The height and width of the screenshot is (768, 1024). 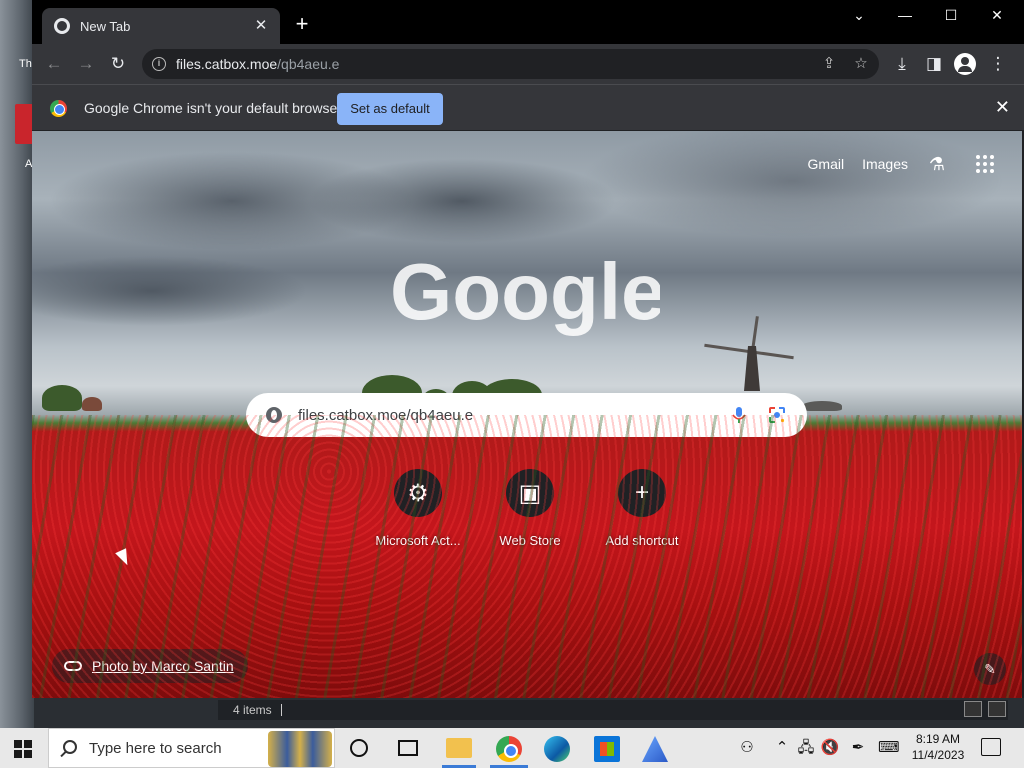 What do you see at coordinates (951, 15) in the screenshot?
I see `maximize-button: ☐` at bounding box center [951, 15].